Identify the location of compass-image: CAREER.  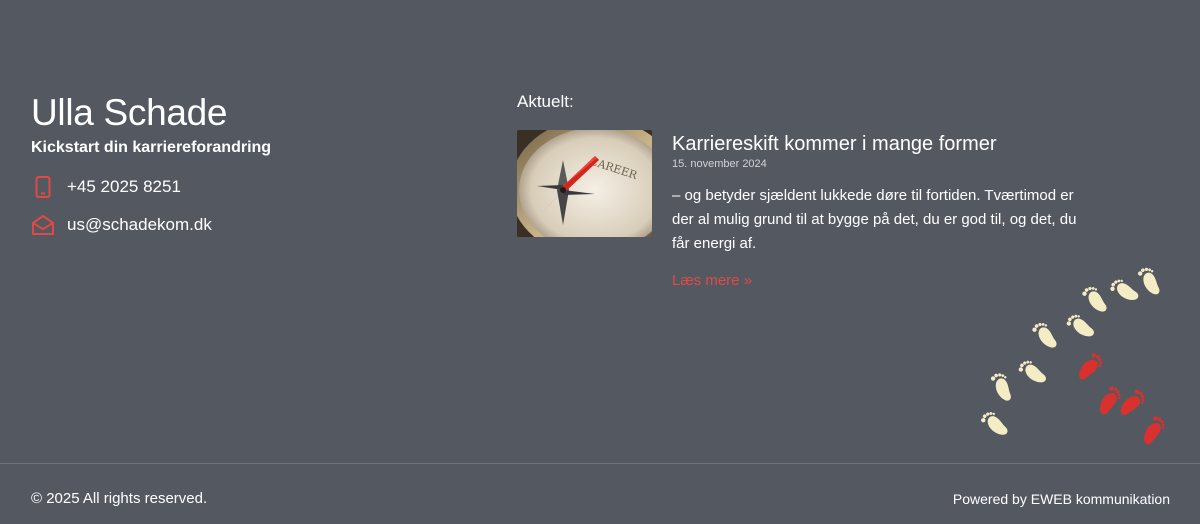
(584, 183).